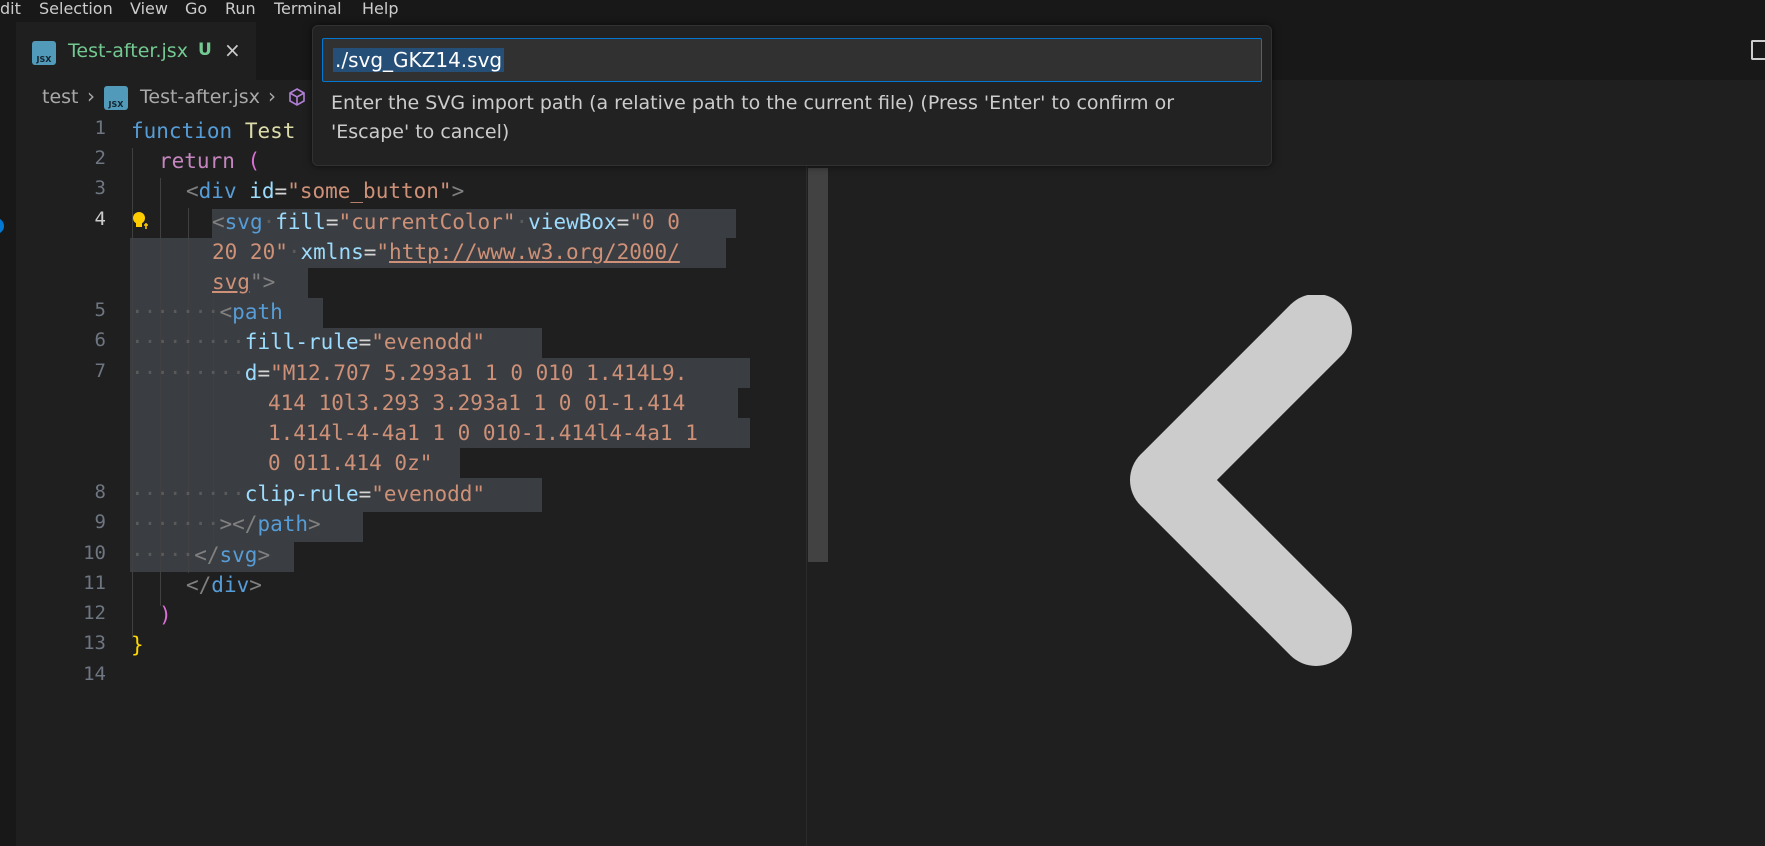 The height and width of the screenshot is (846, 1765). Describe the element at coordinates (1758, 50) in the screenshot. I see `split-editor-icon` at that location.